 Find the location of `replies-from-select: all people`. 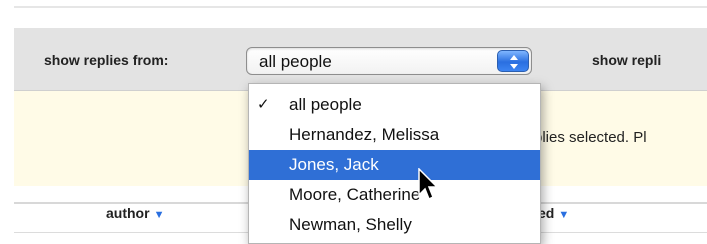

replies-from-select: all people is located at coordinates (389, 61).